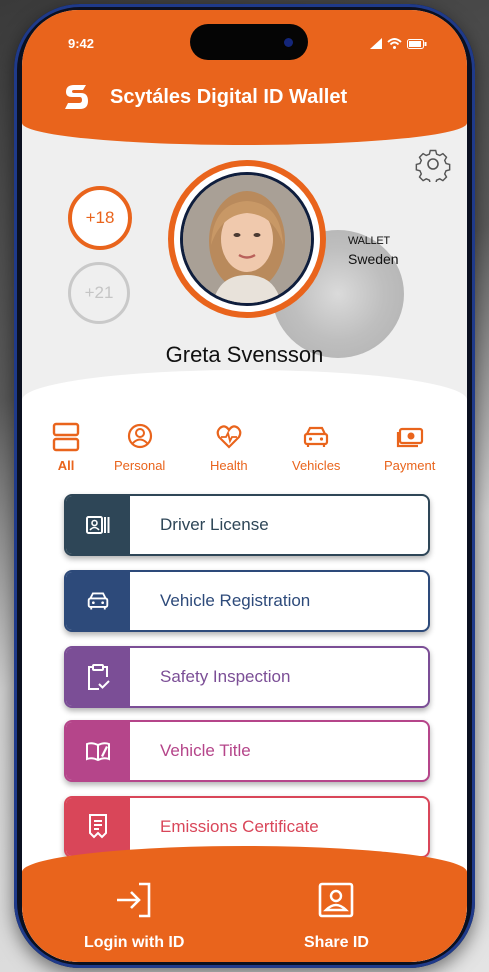  What do you see at coordinates (336, 942) in the screenshot?
I see `share-id-label: Share ID` at bounding box center [336, 942].